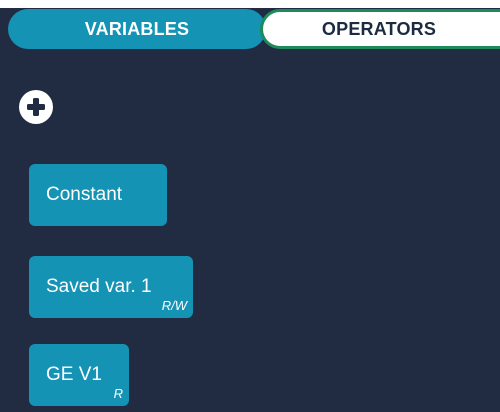  What do you see at coordinates (74, 374) in the screenshot?
I see `variable-chip-label: GE V1` at bounding box center [74, 374].